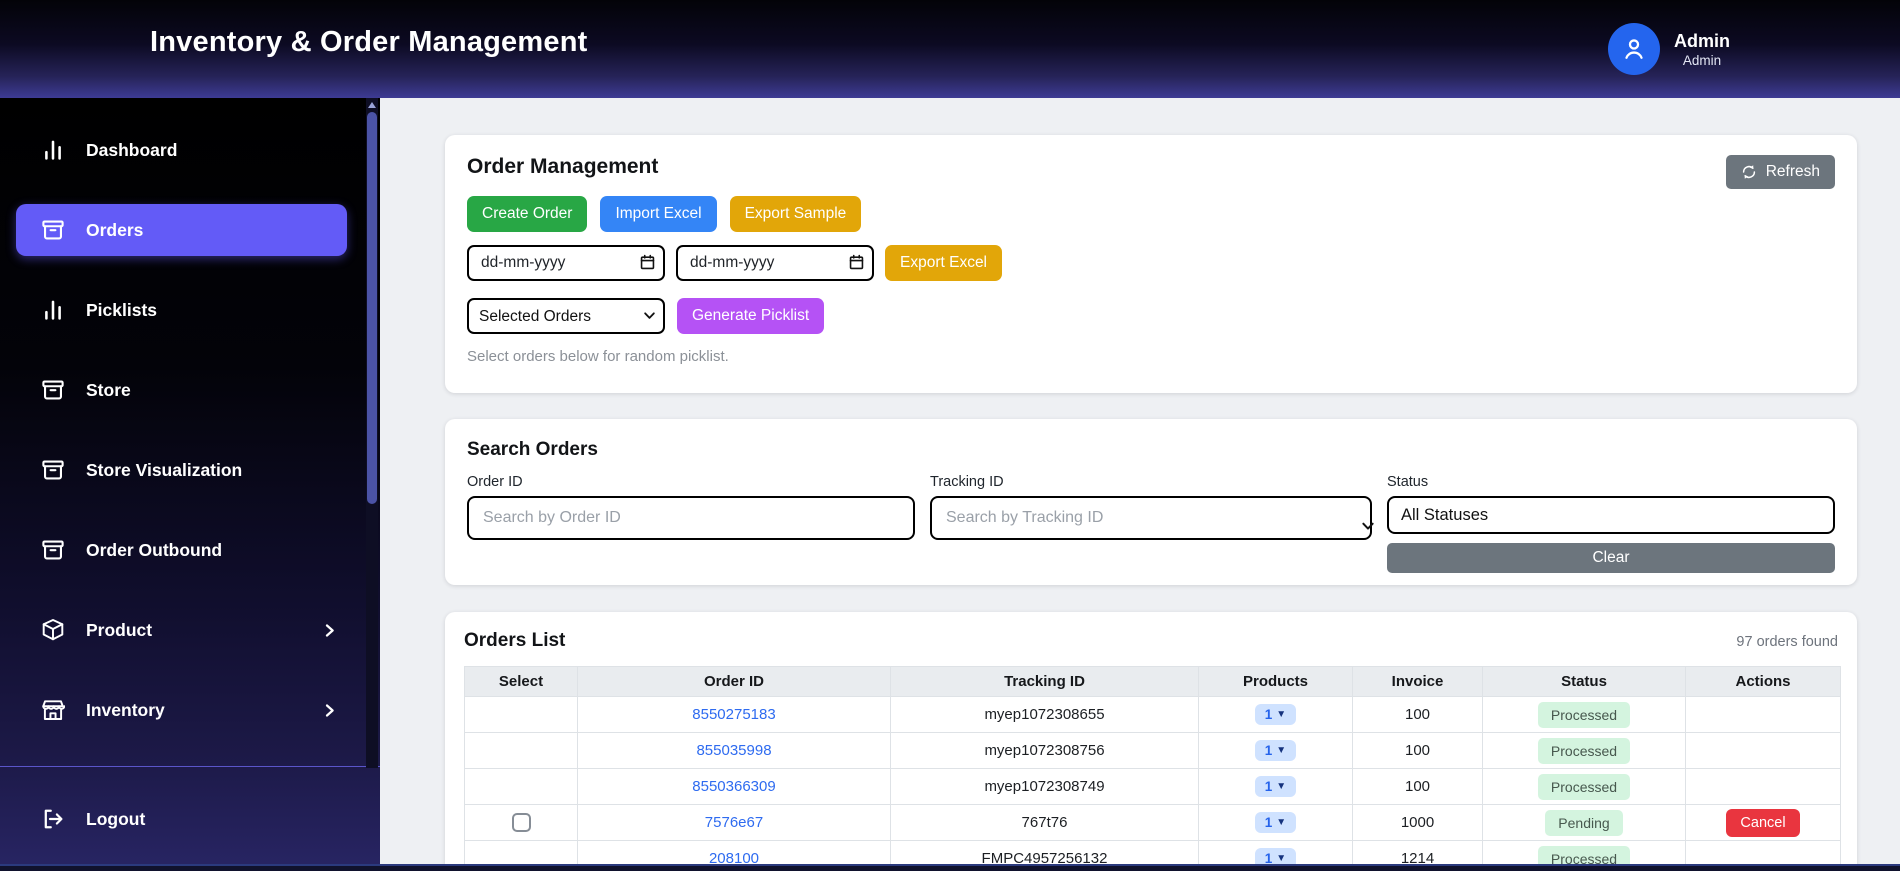 This screenshot has height=871, width=1900. Describe the element at coordinates (1584, 681) in the screenshot. I see `column-header-status: Status` at that location.